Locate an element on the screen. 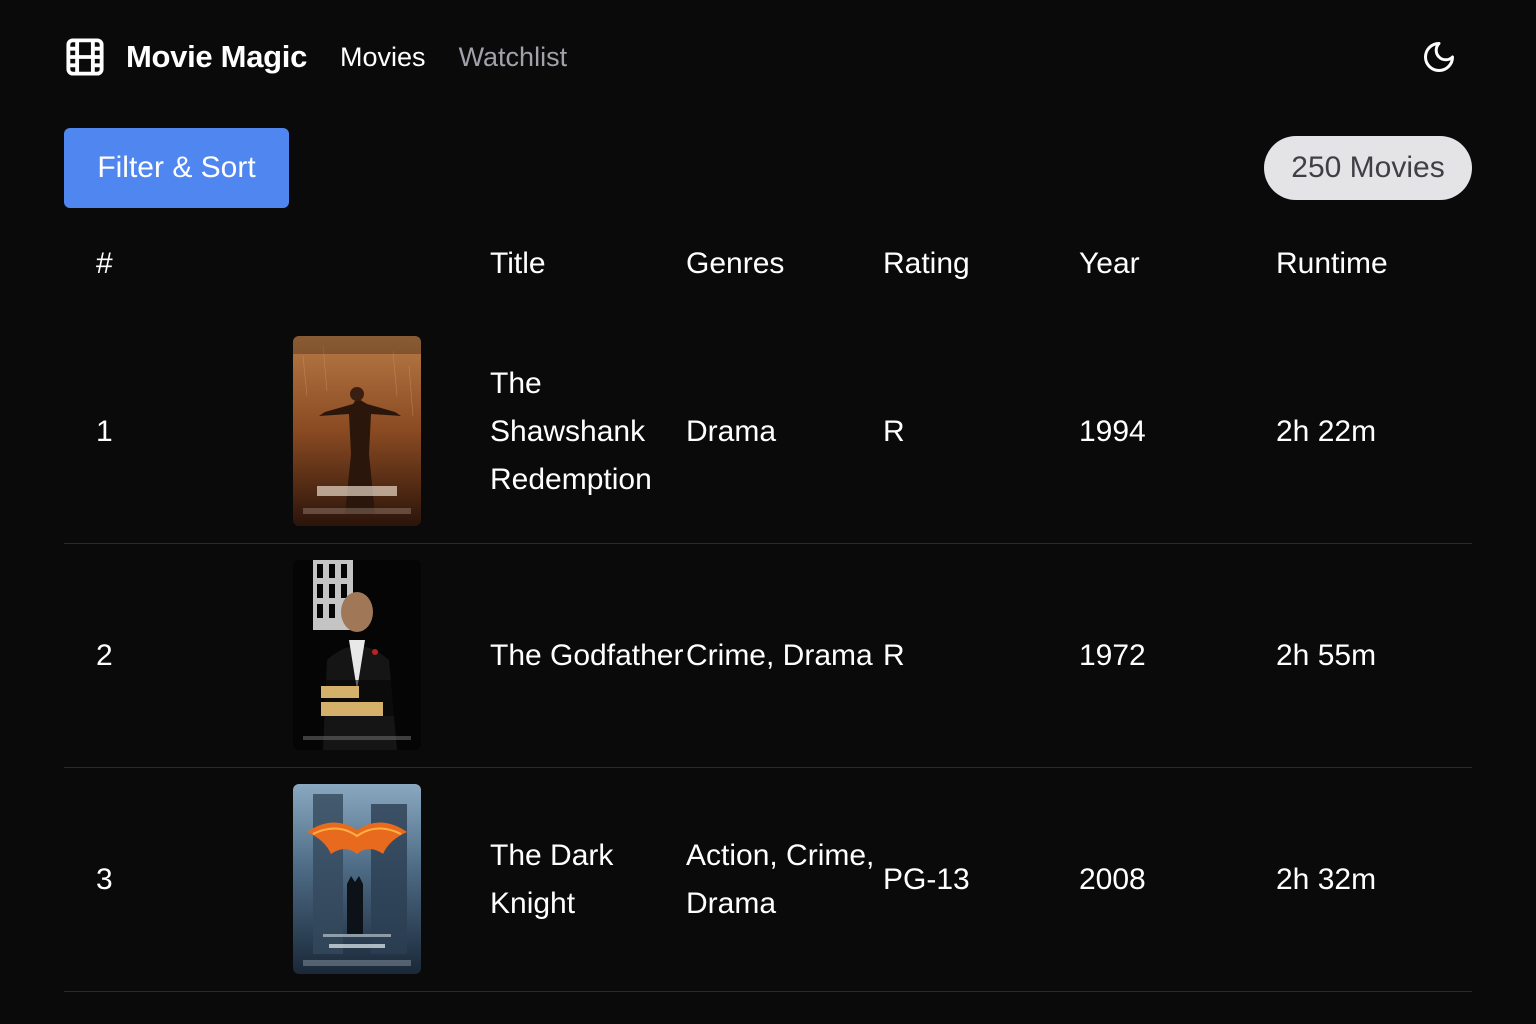 The image size is (1536, 1024). column-header-year: Year is located at coordinates (1109, 264).